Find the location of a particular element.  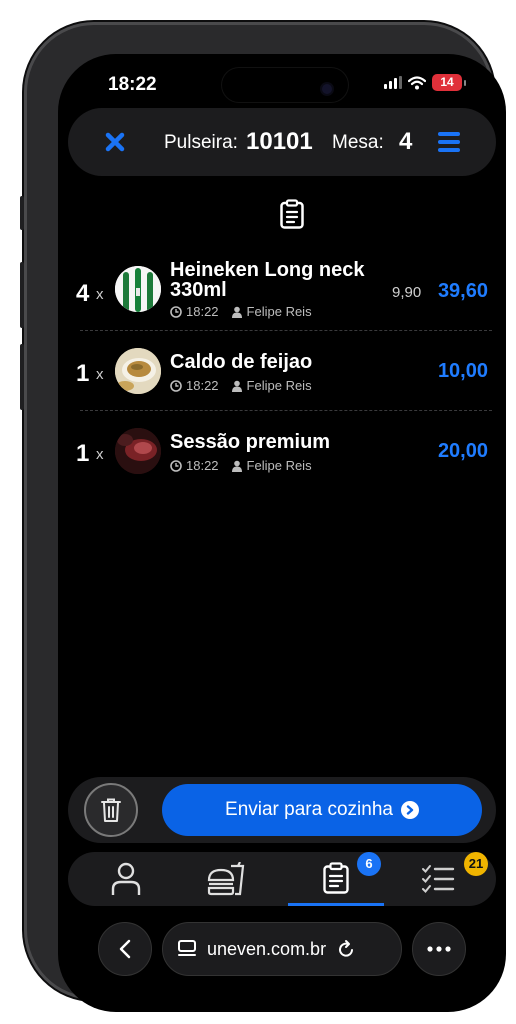

delete-button is located at coordinates (111, 810).